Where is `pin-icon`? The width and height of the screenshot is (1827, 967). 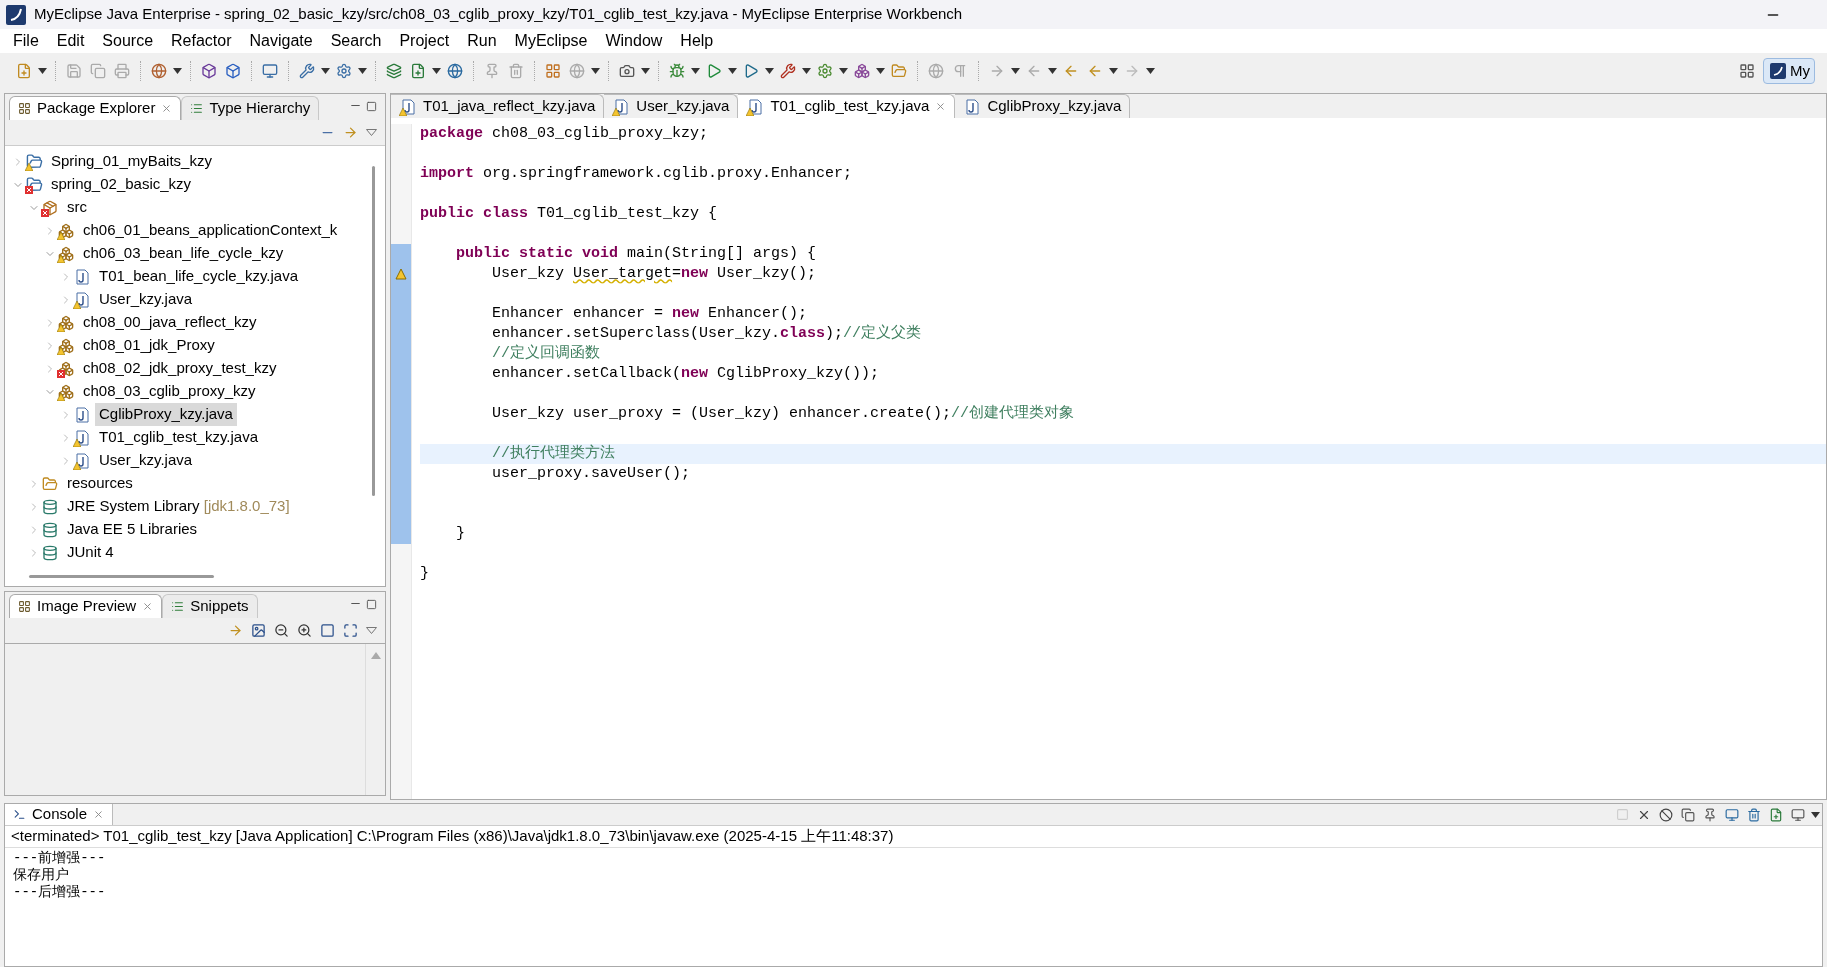 pin-icon is located at coordinates (1710, 814).